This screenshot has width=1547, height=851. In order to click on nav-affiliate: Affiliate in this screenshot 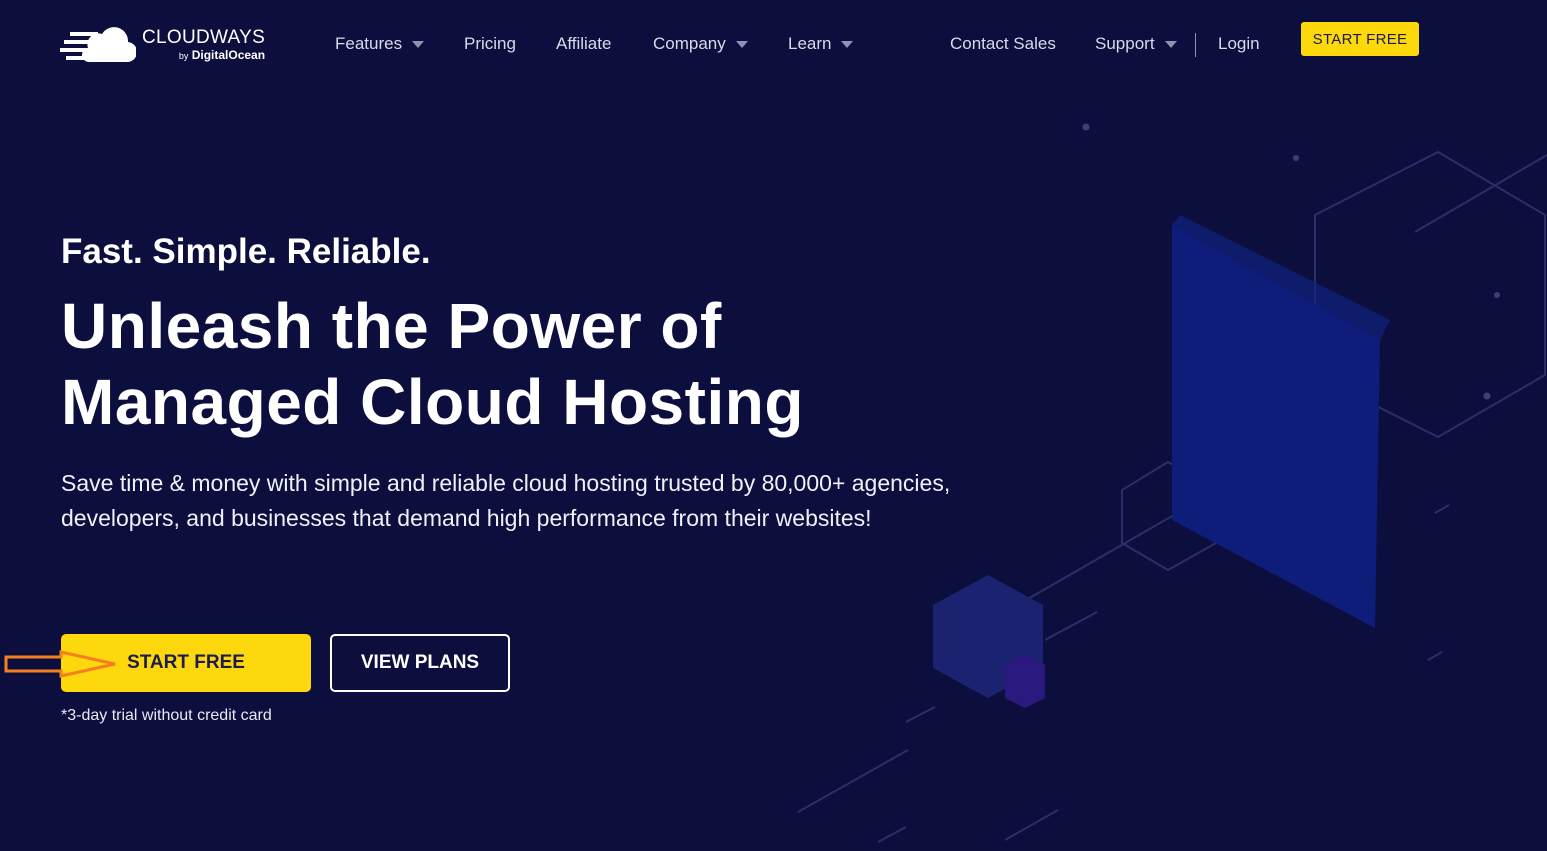, I will do `click(583, 44)`.